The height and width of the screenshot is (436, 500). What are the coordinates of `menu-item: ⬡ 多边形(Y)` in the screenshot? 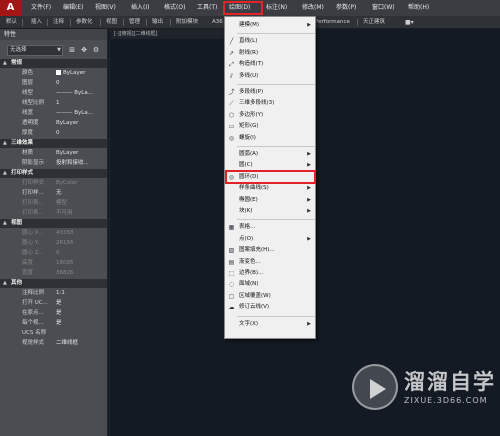 It's located at (270, 115).